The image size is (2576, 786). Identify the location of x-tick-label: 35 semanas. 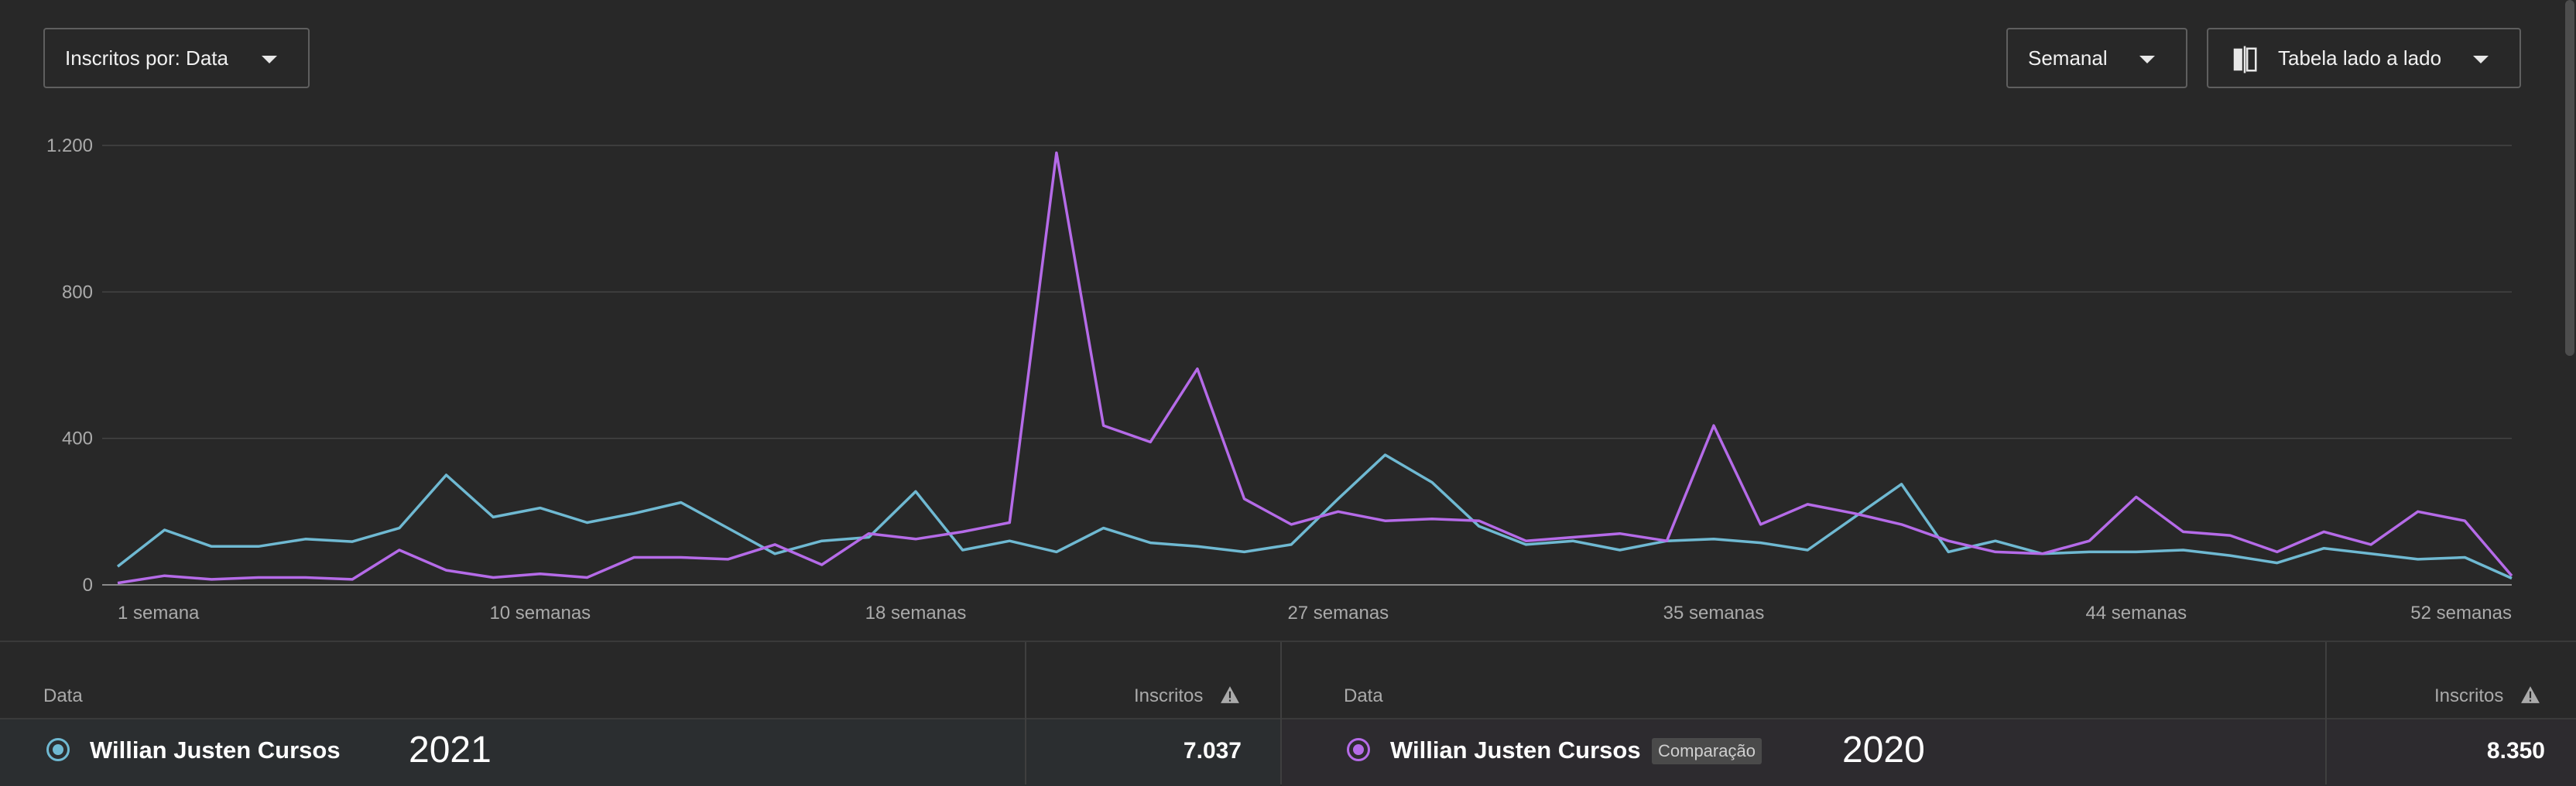
(1714, 613).